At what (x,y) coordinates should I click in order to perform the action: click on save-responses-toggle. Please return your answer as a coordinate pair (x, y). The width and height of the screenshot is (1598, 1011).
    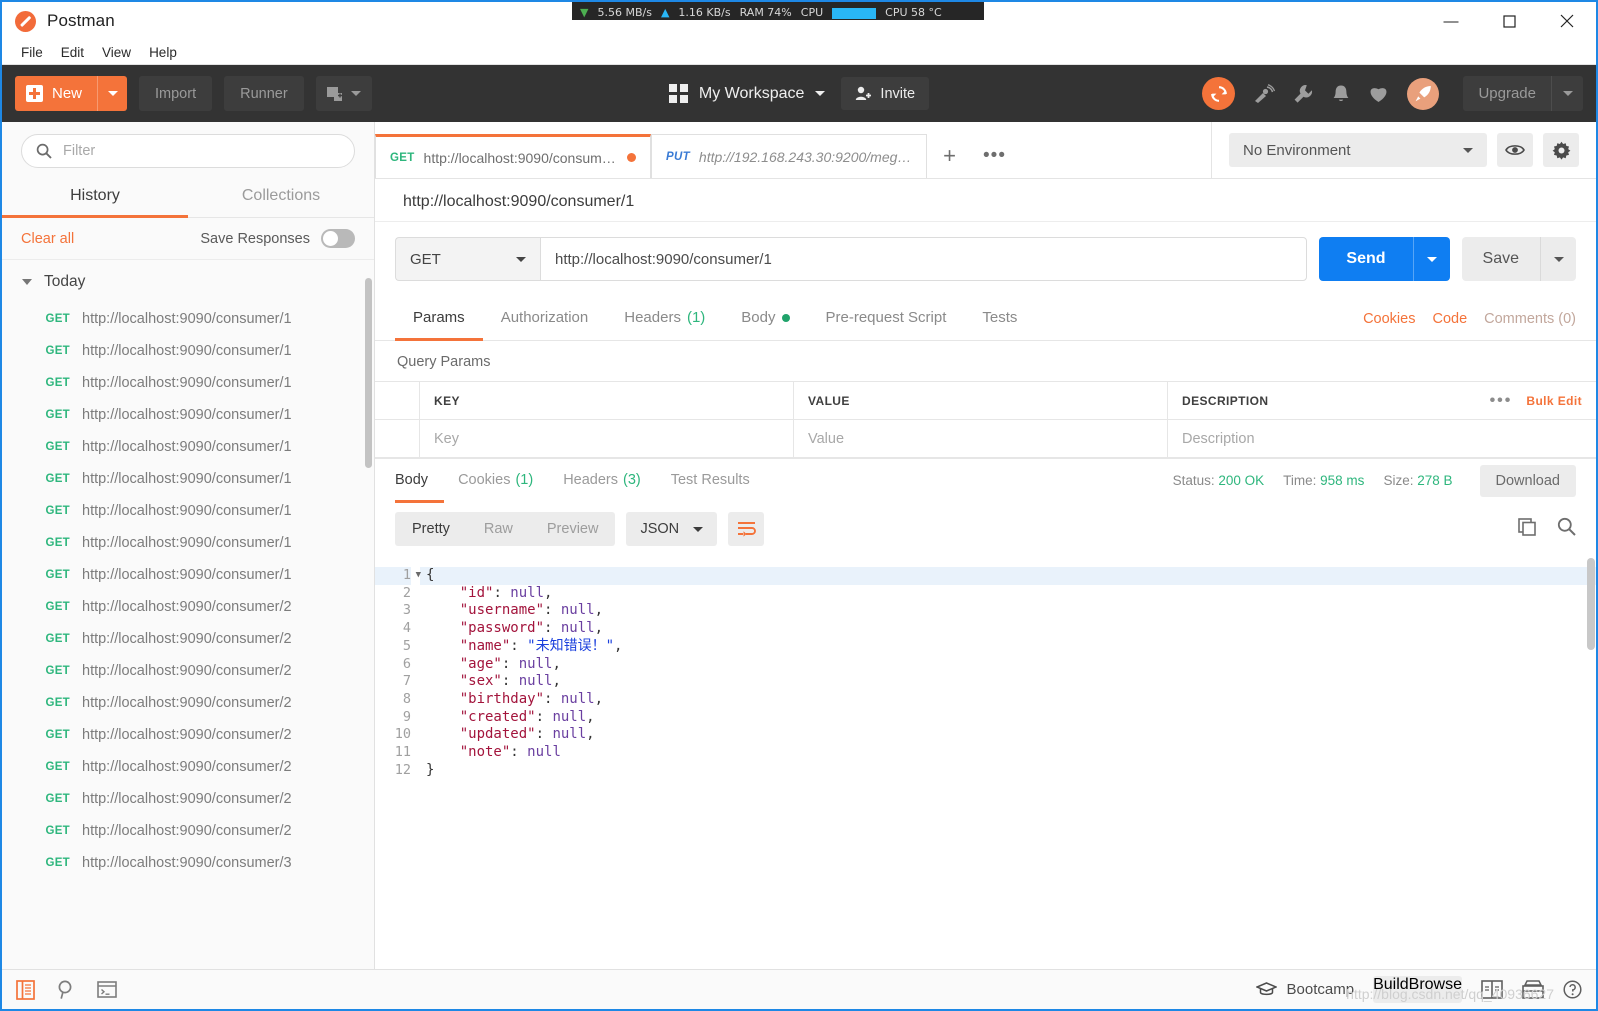
    Looking at the image, I should click on (338, 238).